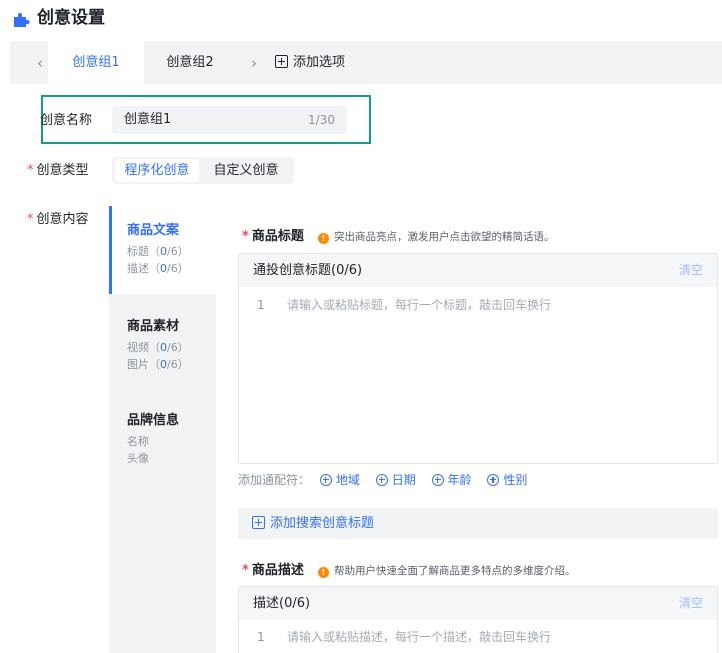 The width and height of the screenshot is (722, 653). Describe the element at coordinates (153, 439) in the screenshot. I see `category-brand-info: 品牌信息 名称 头像` at that location.